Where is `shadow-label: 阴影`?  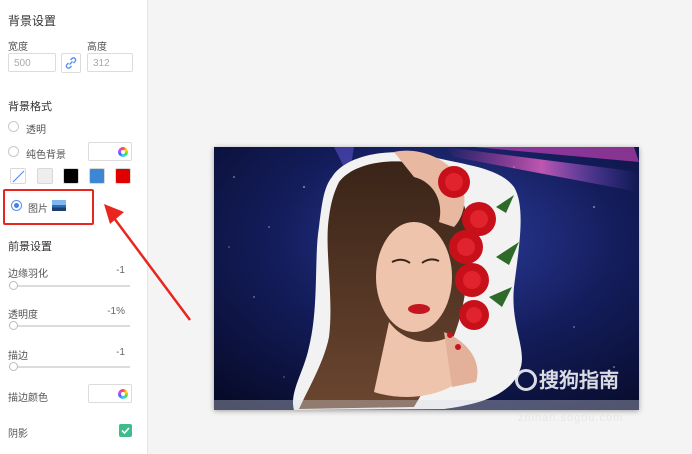 shadow-label: 阴影 is located at coordinates (18, 434).